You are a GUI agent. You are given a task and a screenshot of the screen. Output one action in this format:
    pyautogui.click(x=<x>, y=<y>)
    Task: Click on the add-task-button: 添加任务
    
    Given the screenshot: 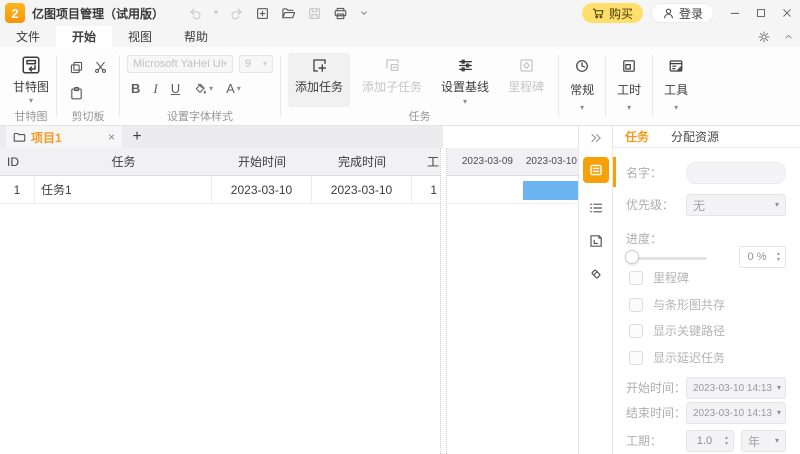 What is the action you would take?
    pyautogui.click(x=319, y=80)
    